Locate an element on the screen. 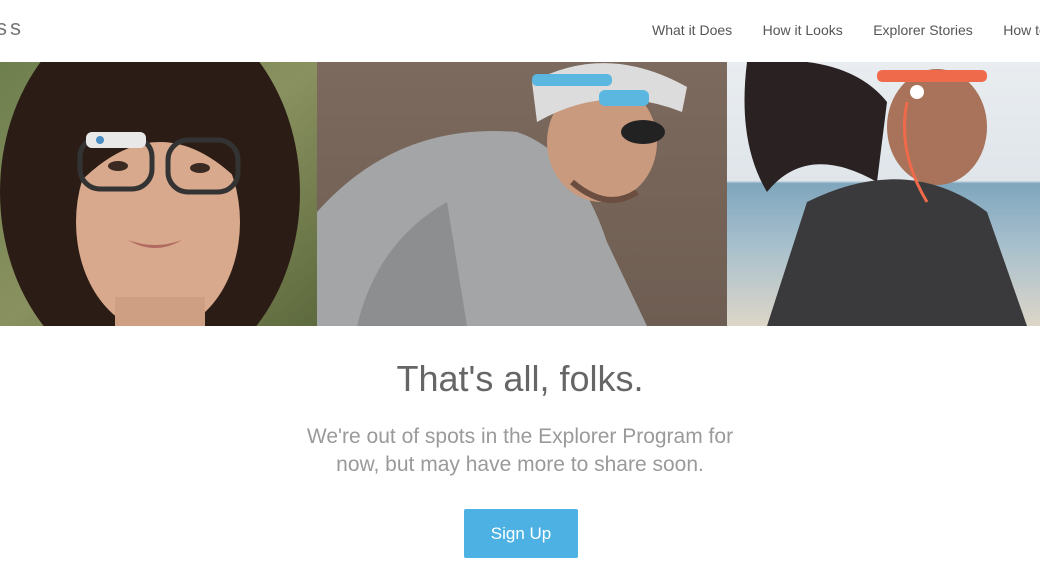  hero-photo-runner is located at coordinates (883, 194).